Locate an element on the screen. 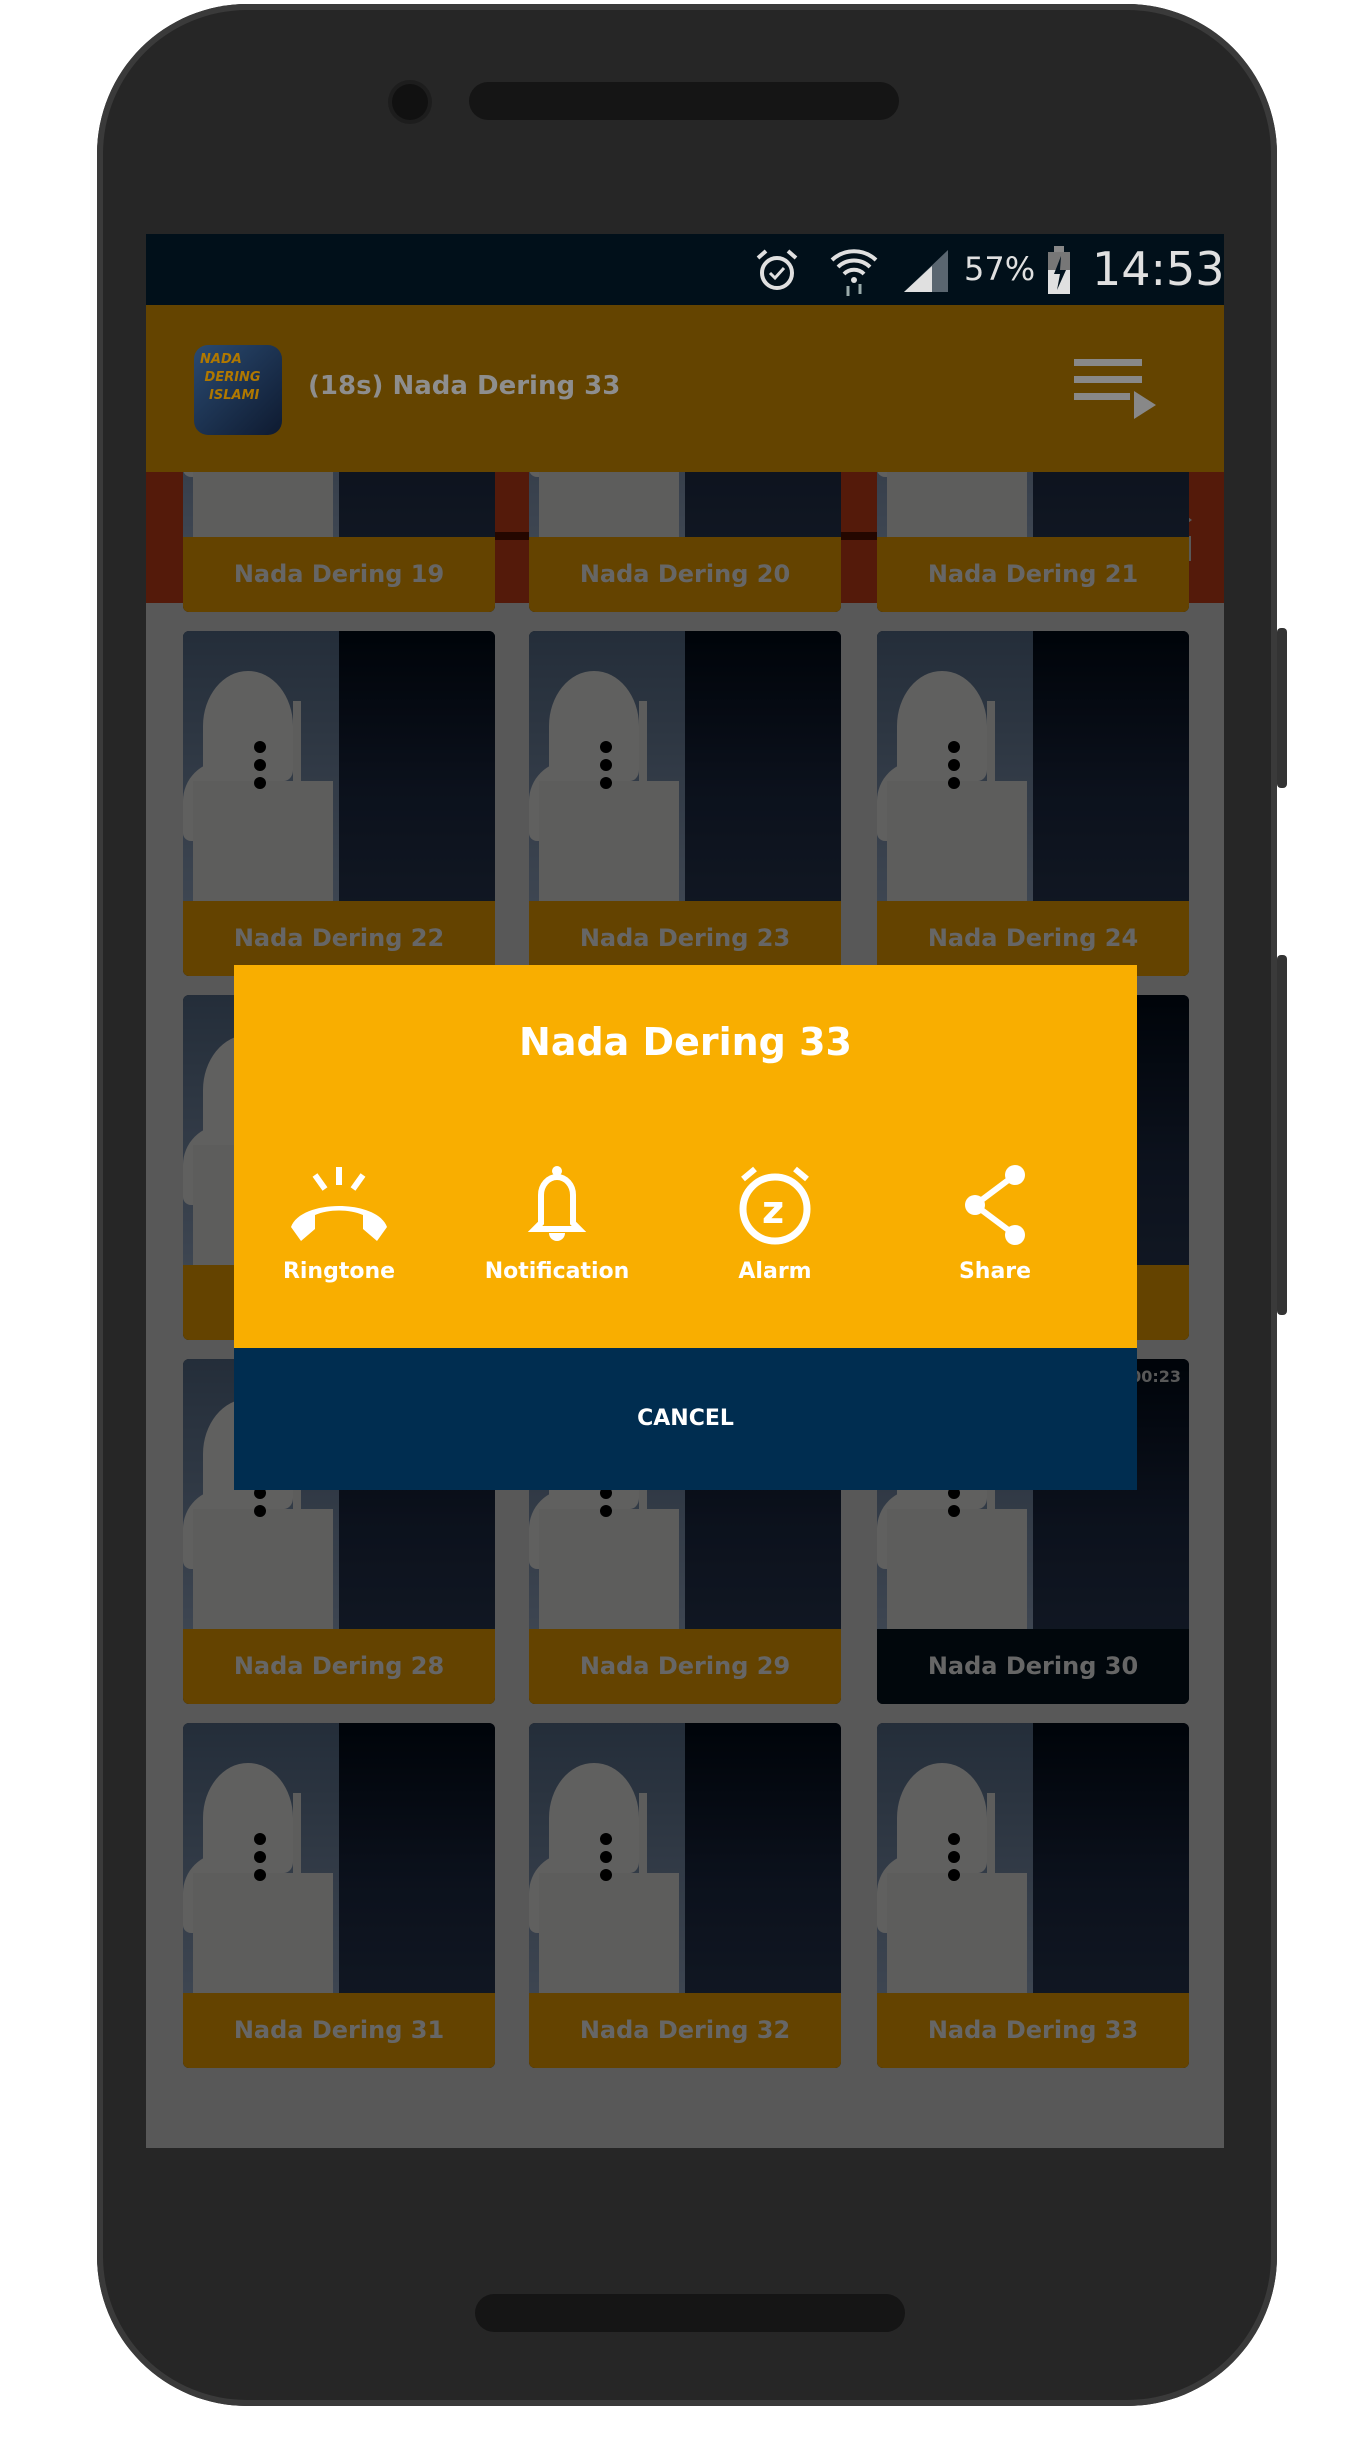  option-label: Share is located at coordinates (995, 1271).